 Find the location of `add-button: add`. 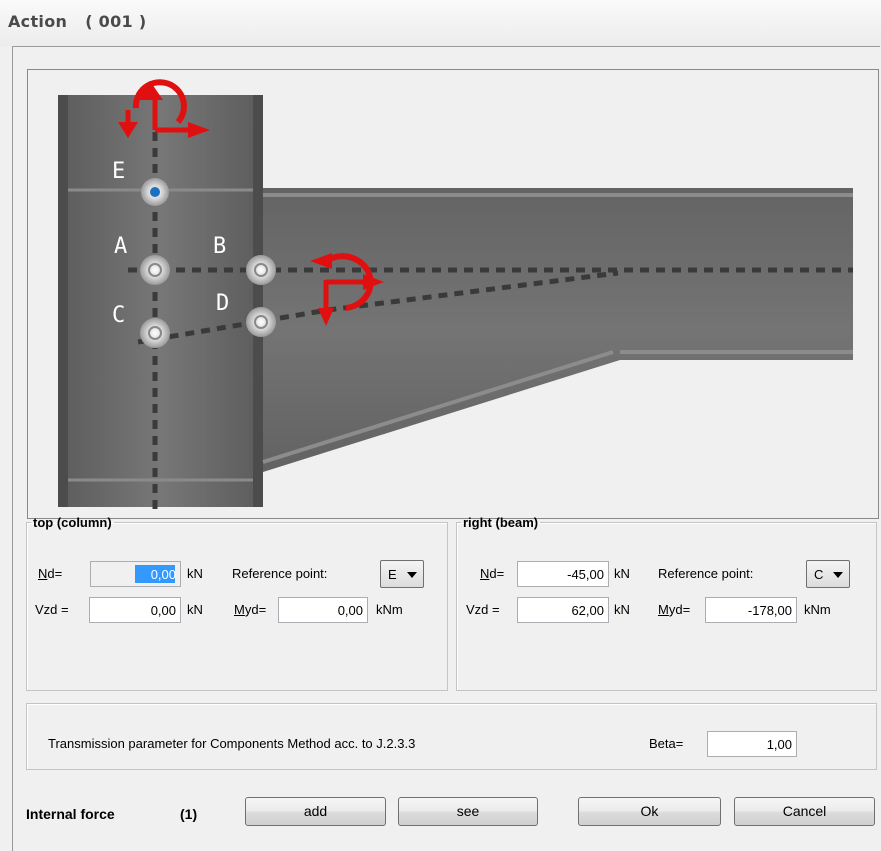

add-button: add is located at coordinates (315, 811).